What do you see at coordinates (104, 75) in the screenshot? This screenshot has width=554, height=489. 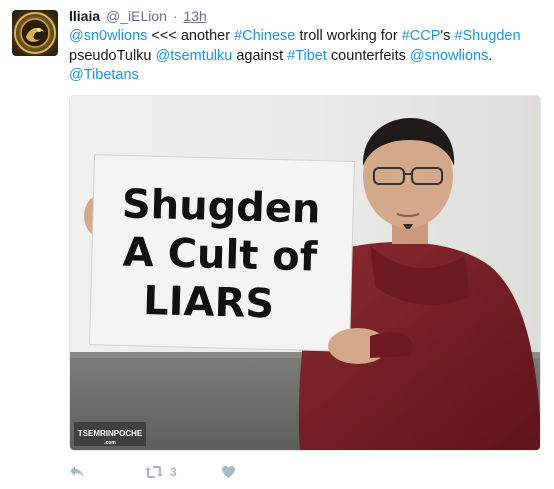 I see `mention-link: @Tibetans` at bounding box center [104, 75].